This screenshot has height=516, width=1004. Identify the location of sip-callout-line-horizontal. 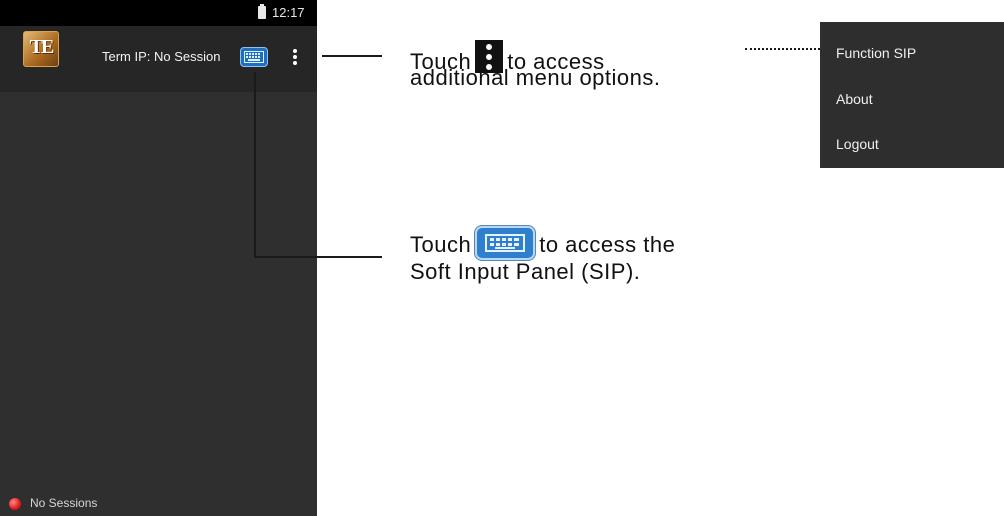
(318, 257).